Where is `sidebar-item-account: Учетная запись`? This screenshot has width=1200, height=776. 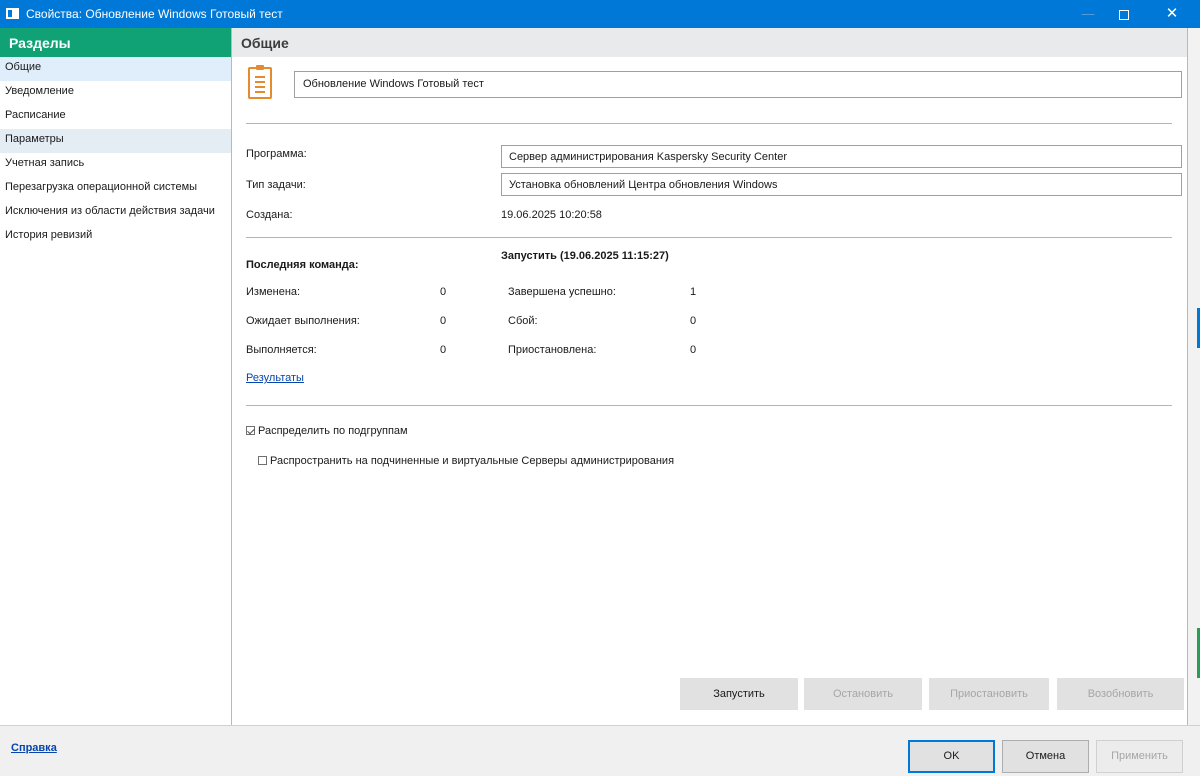
sidebar-item-account: Учетная запись is located at coordinates (115, 165).